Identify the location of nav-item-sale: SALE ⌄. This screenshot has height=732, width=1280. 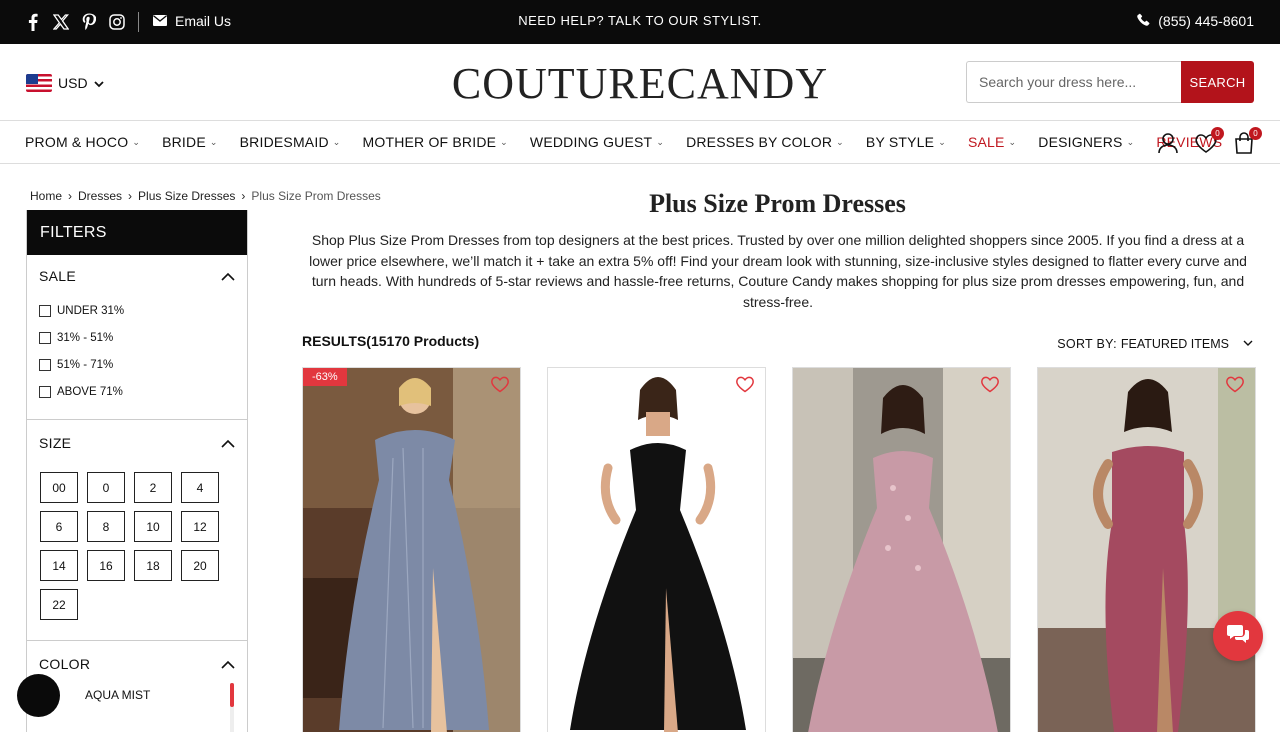
(992, 142).